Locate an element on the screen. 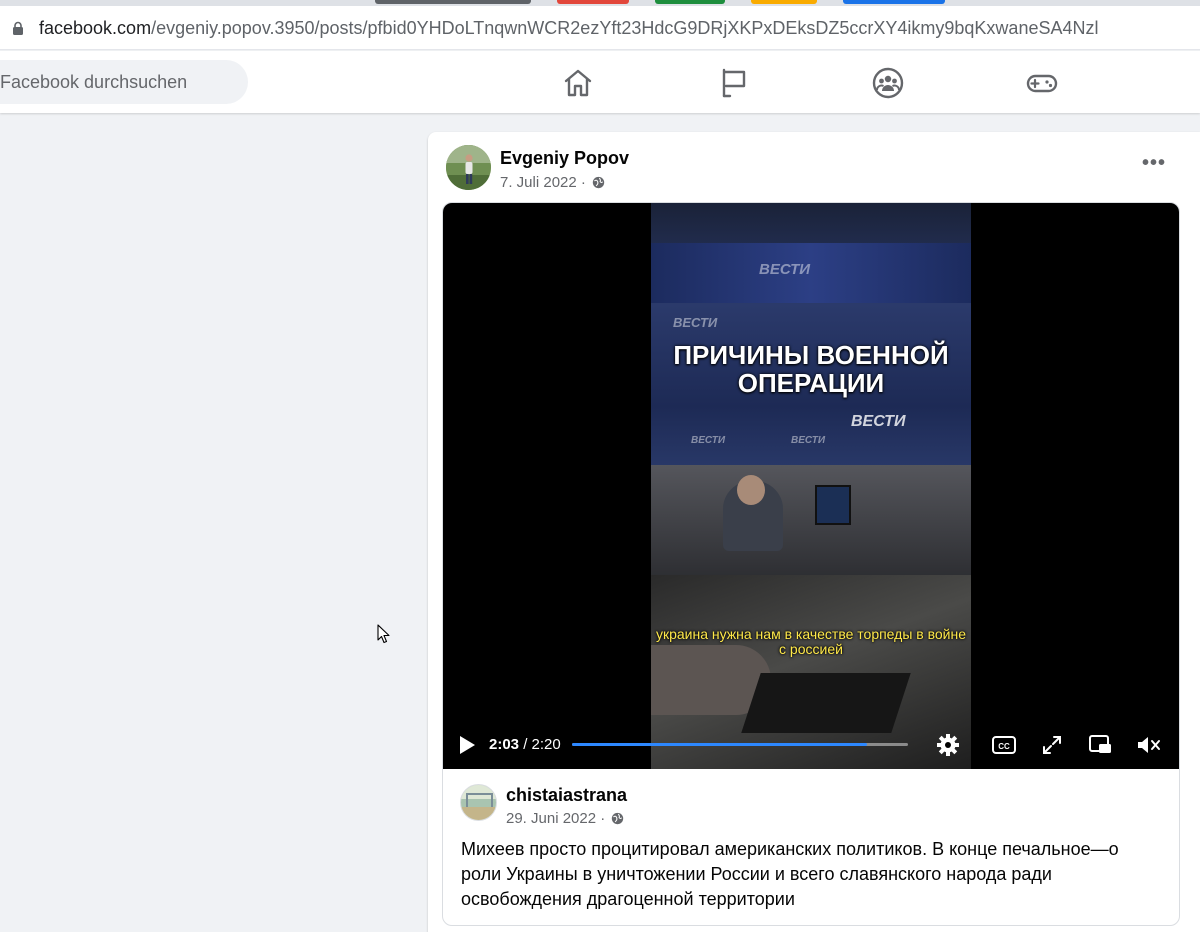  video-time: 2:03 / 2:20 is located at coordinates (525, 744).